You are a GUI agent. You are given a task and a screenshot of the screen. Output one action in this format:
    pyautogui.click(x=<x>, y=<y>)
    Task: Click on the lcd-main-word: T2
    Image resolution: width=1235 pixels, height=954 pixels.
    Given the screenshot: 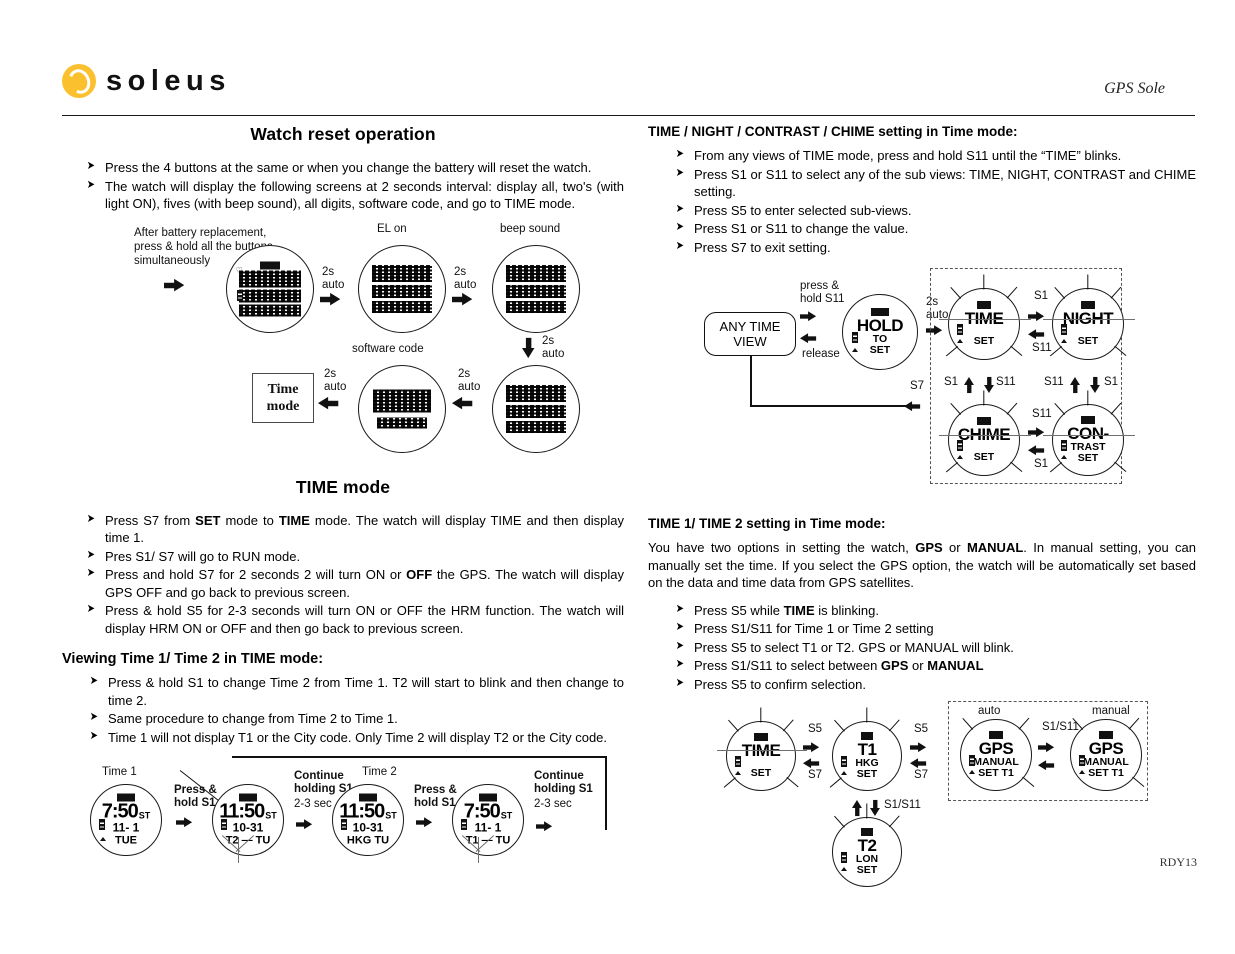 What is the action you would take?
    pyautogui.click(x=867, y=845)
    